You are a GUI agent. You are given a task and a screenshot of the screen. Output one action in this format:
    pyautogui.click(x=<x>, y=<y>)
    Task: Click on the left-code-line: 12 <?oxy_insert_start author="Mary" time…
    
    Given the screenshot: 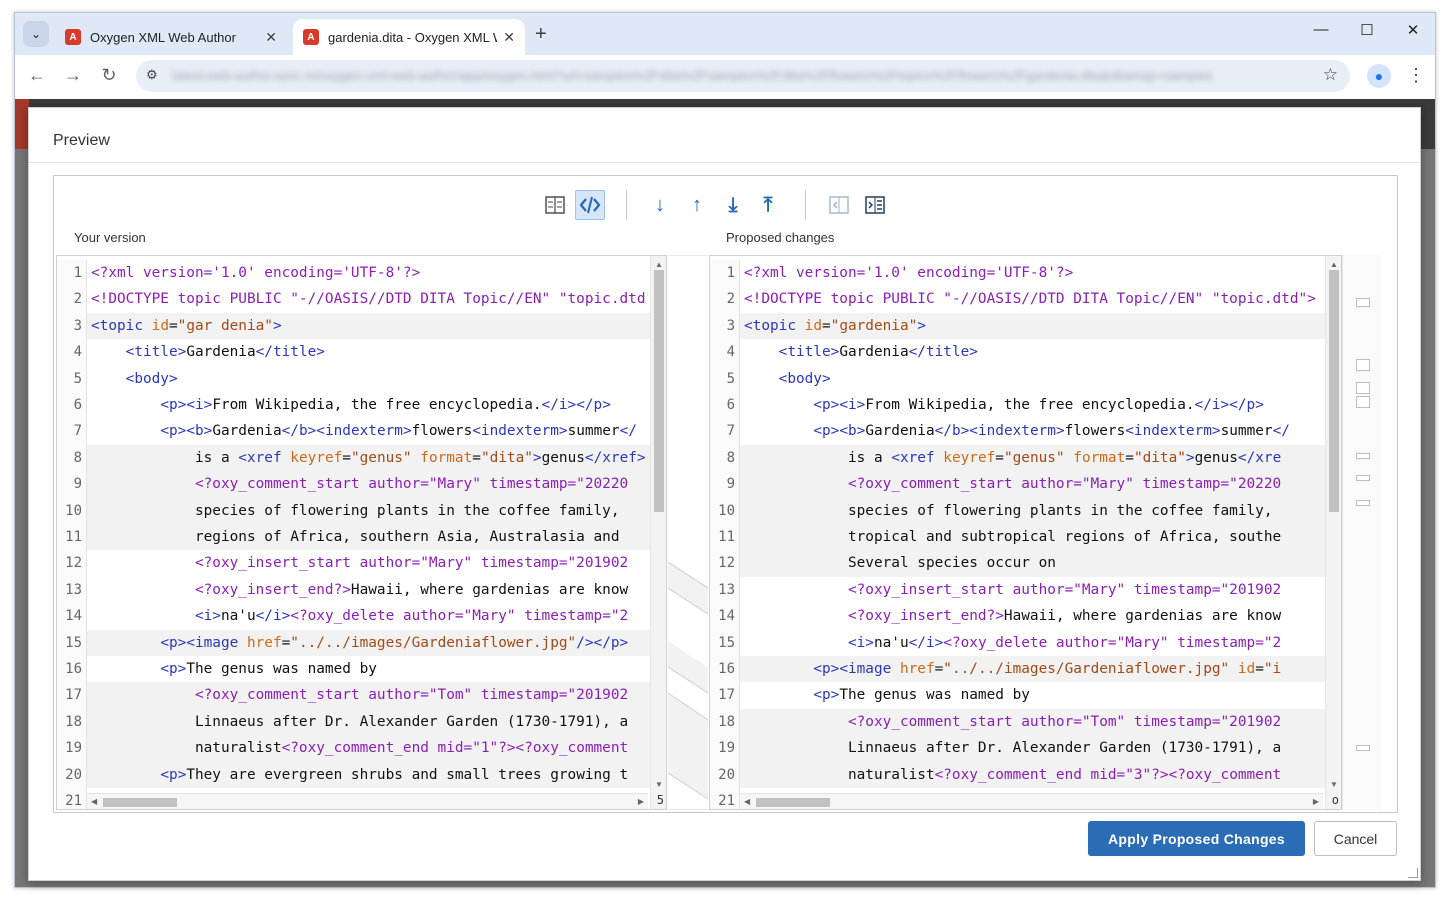 What is the action you would take?
    pyautogui.click(x=361, y=563)
    